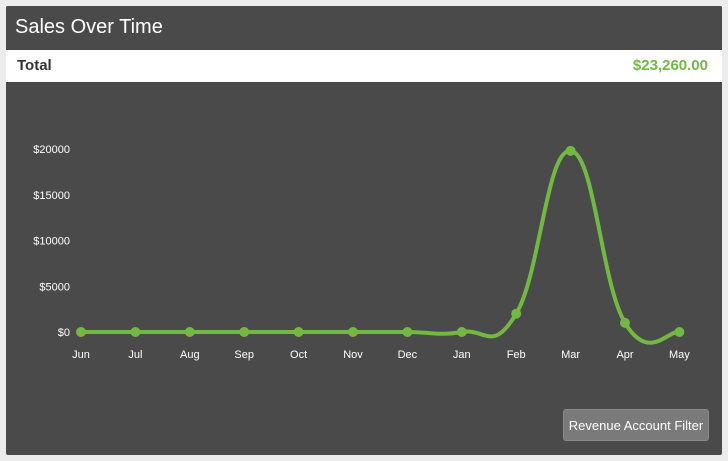  What do you see at coordinates (407, 332) in the screenshot?
I see `data-point-dec` at bounding box center [407, 332].